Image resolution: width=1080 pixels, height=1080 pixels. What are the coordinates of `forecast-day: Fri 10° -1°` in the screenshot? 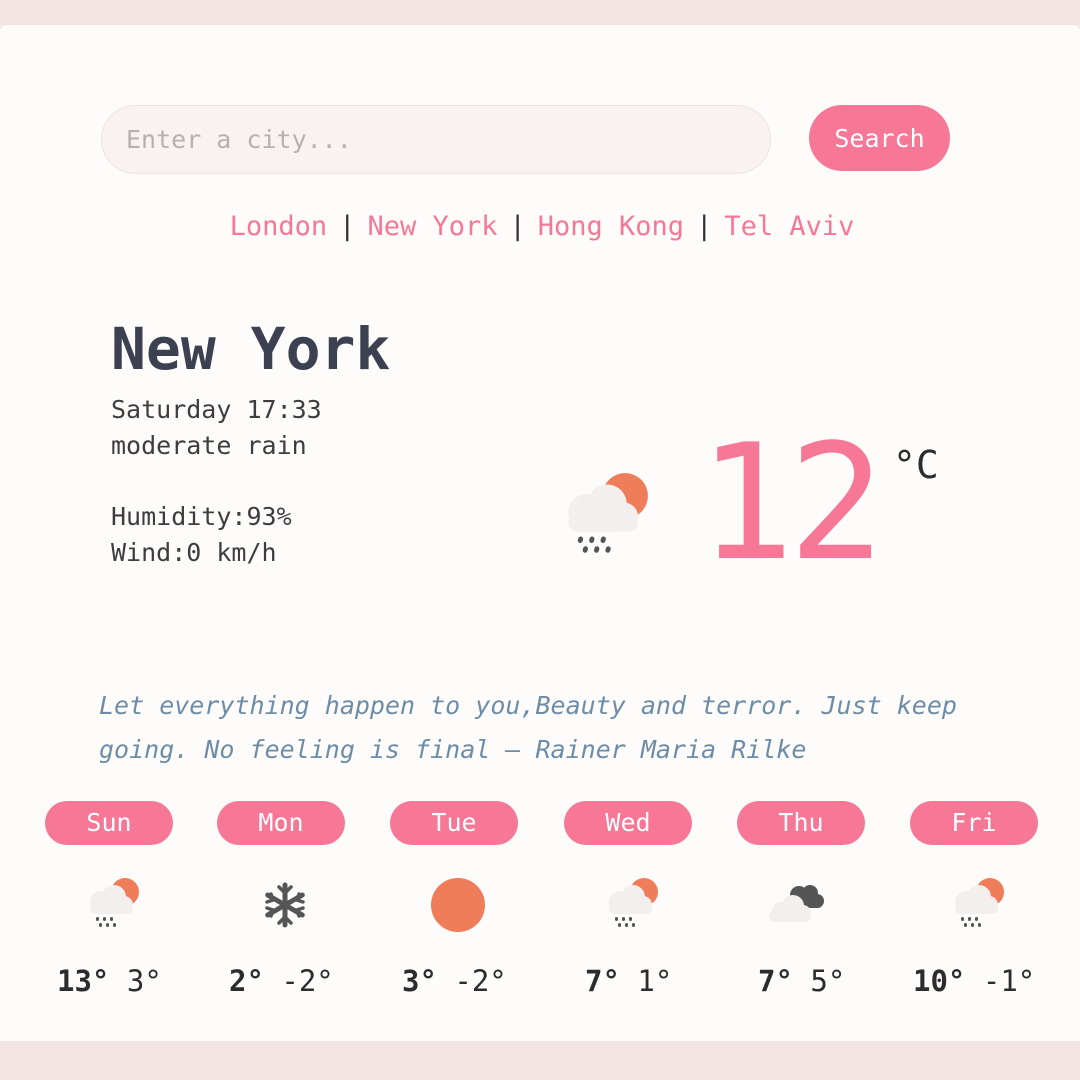 It's located at (995, 906).